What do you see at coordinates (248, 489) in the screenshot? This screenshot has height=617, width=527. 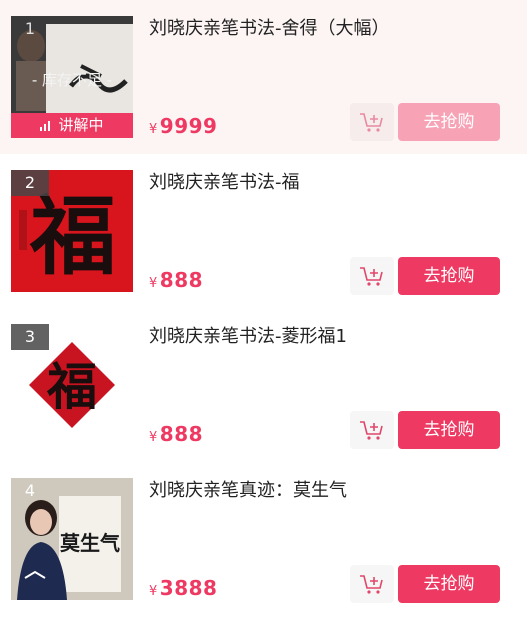 I see `product-title: 刘晓庆亲笔真迹：莫生气` at bounding box center [248, 489].